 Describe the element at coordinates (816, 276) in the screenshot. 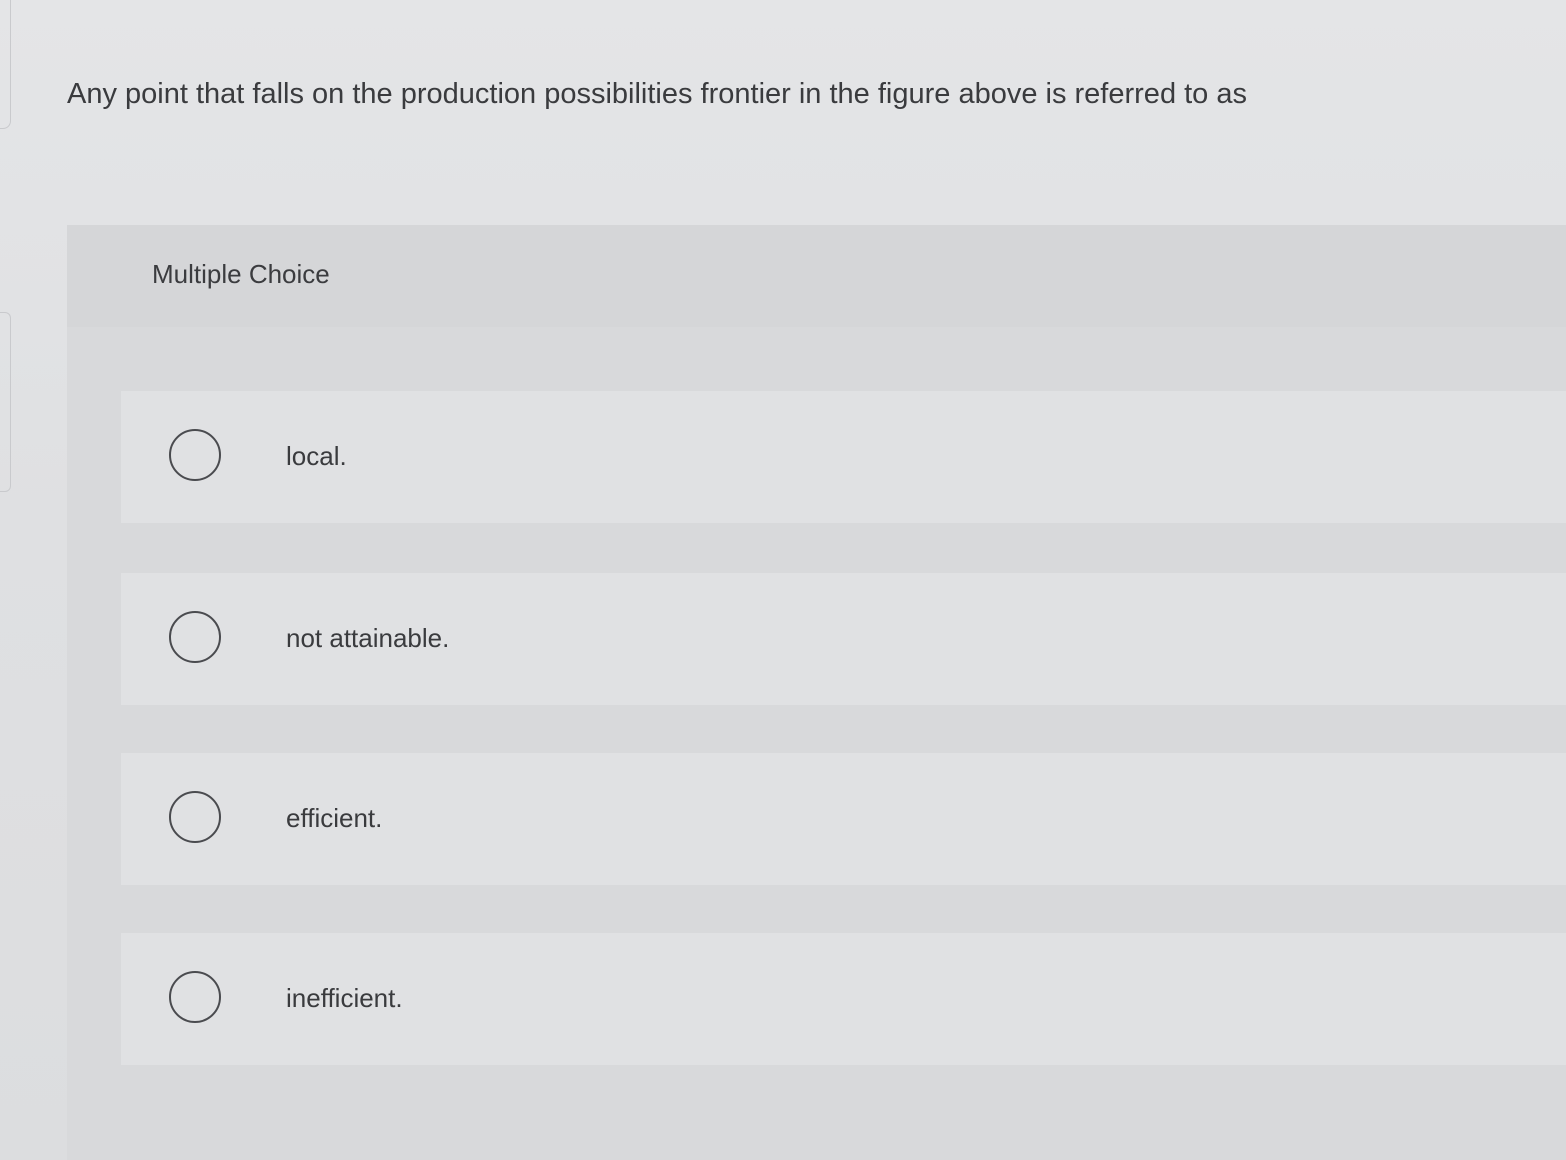

I see `panel-header: Multiple Choice` at that location.